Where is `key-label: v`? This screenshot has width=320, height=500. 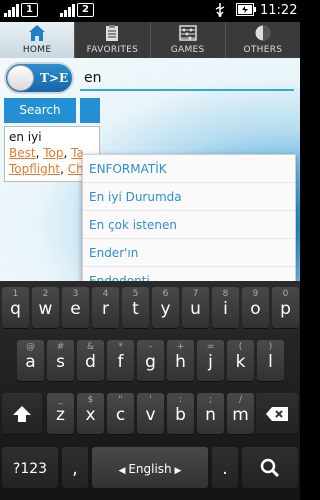
key-label: v is located at coordinates (150, 415).